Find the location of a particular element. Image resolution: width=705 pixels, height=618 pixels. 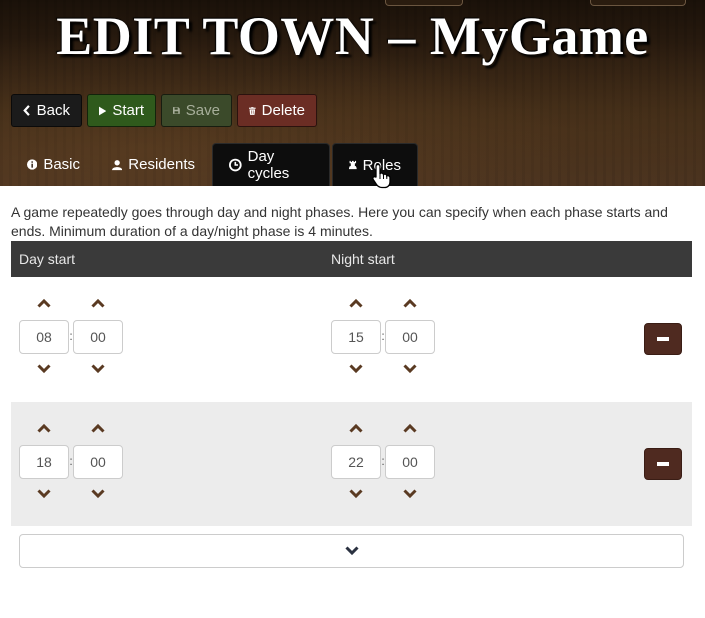

chevron-left-icon is located at coordinates (26, 110).